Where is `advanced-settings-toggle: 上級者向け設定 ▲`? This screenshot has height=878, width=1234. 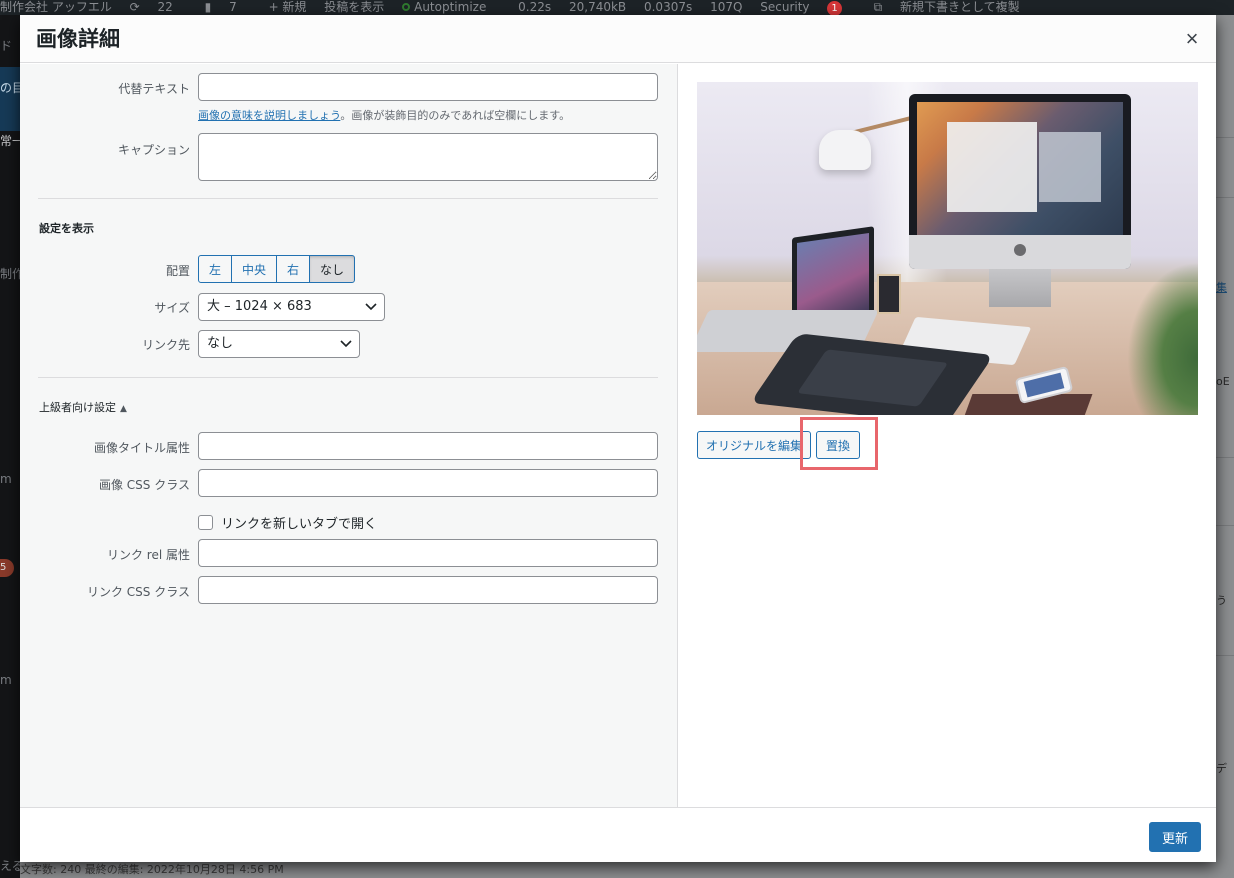 advanced-settings-toggle: 上級者向け設定 ▲ is located at coordinates (83, 407).